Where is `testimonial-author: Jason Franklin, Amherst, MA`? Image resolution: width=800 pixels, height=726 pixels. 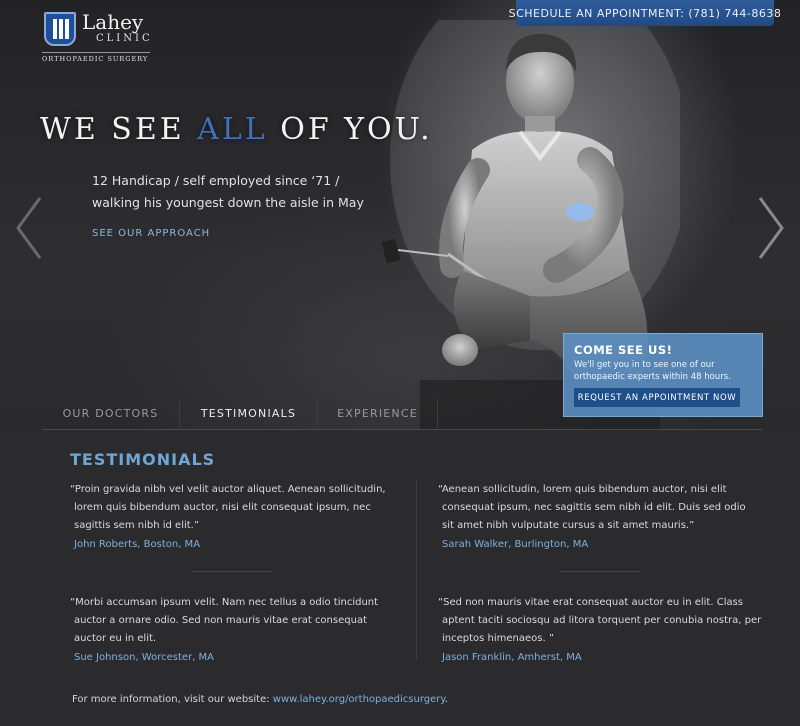
testimonial-author: Jason Franklin, Amherst, MA is located at coordinates (512, 657).